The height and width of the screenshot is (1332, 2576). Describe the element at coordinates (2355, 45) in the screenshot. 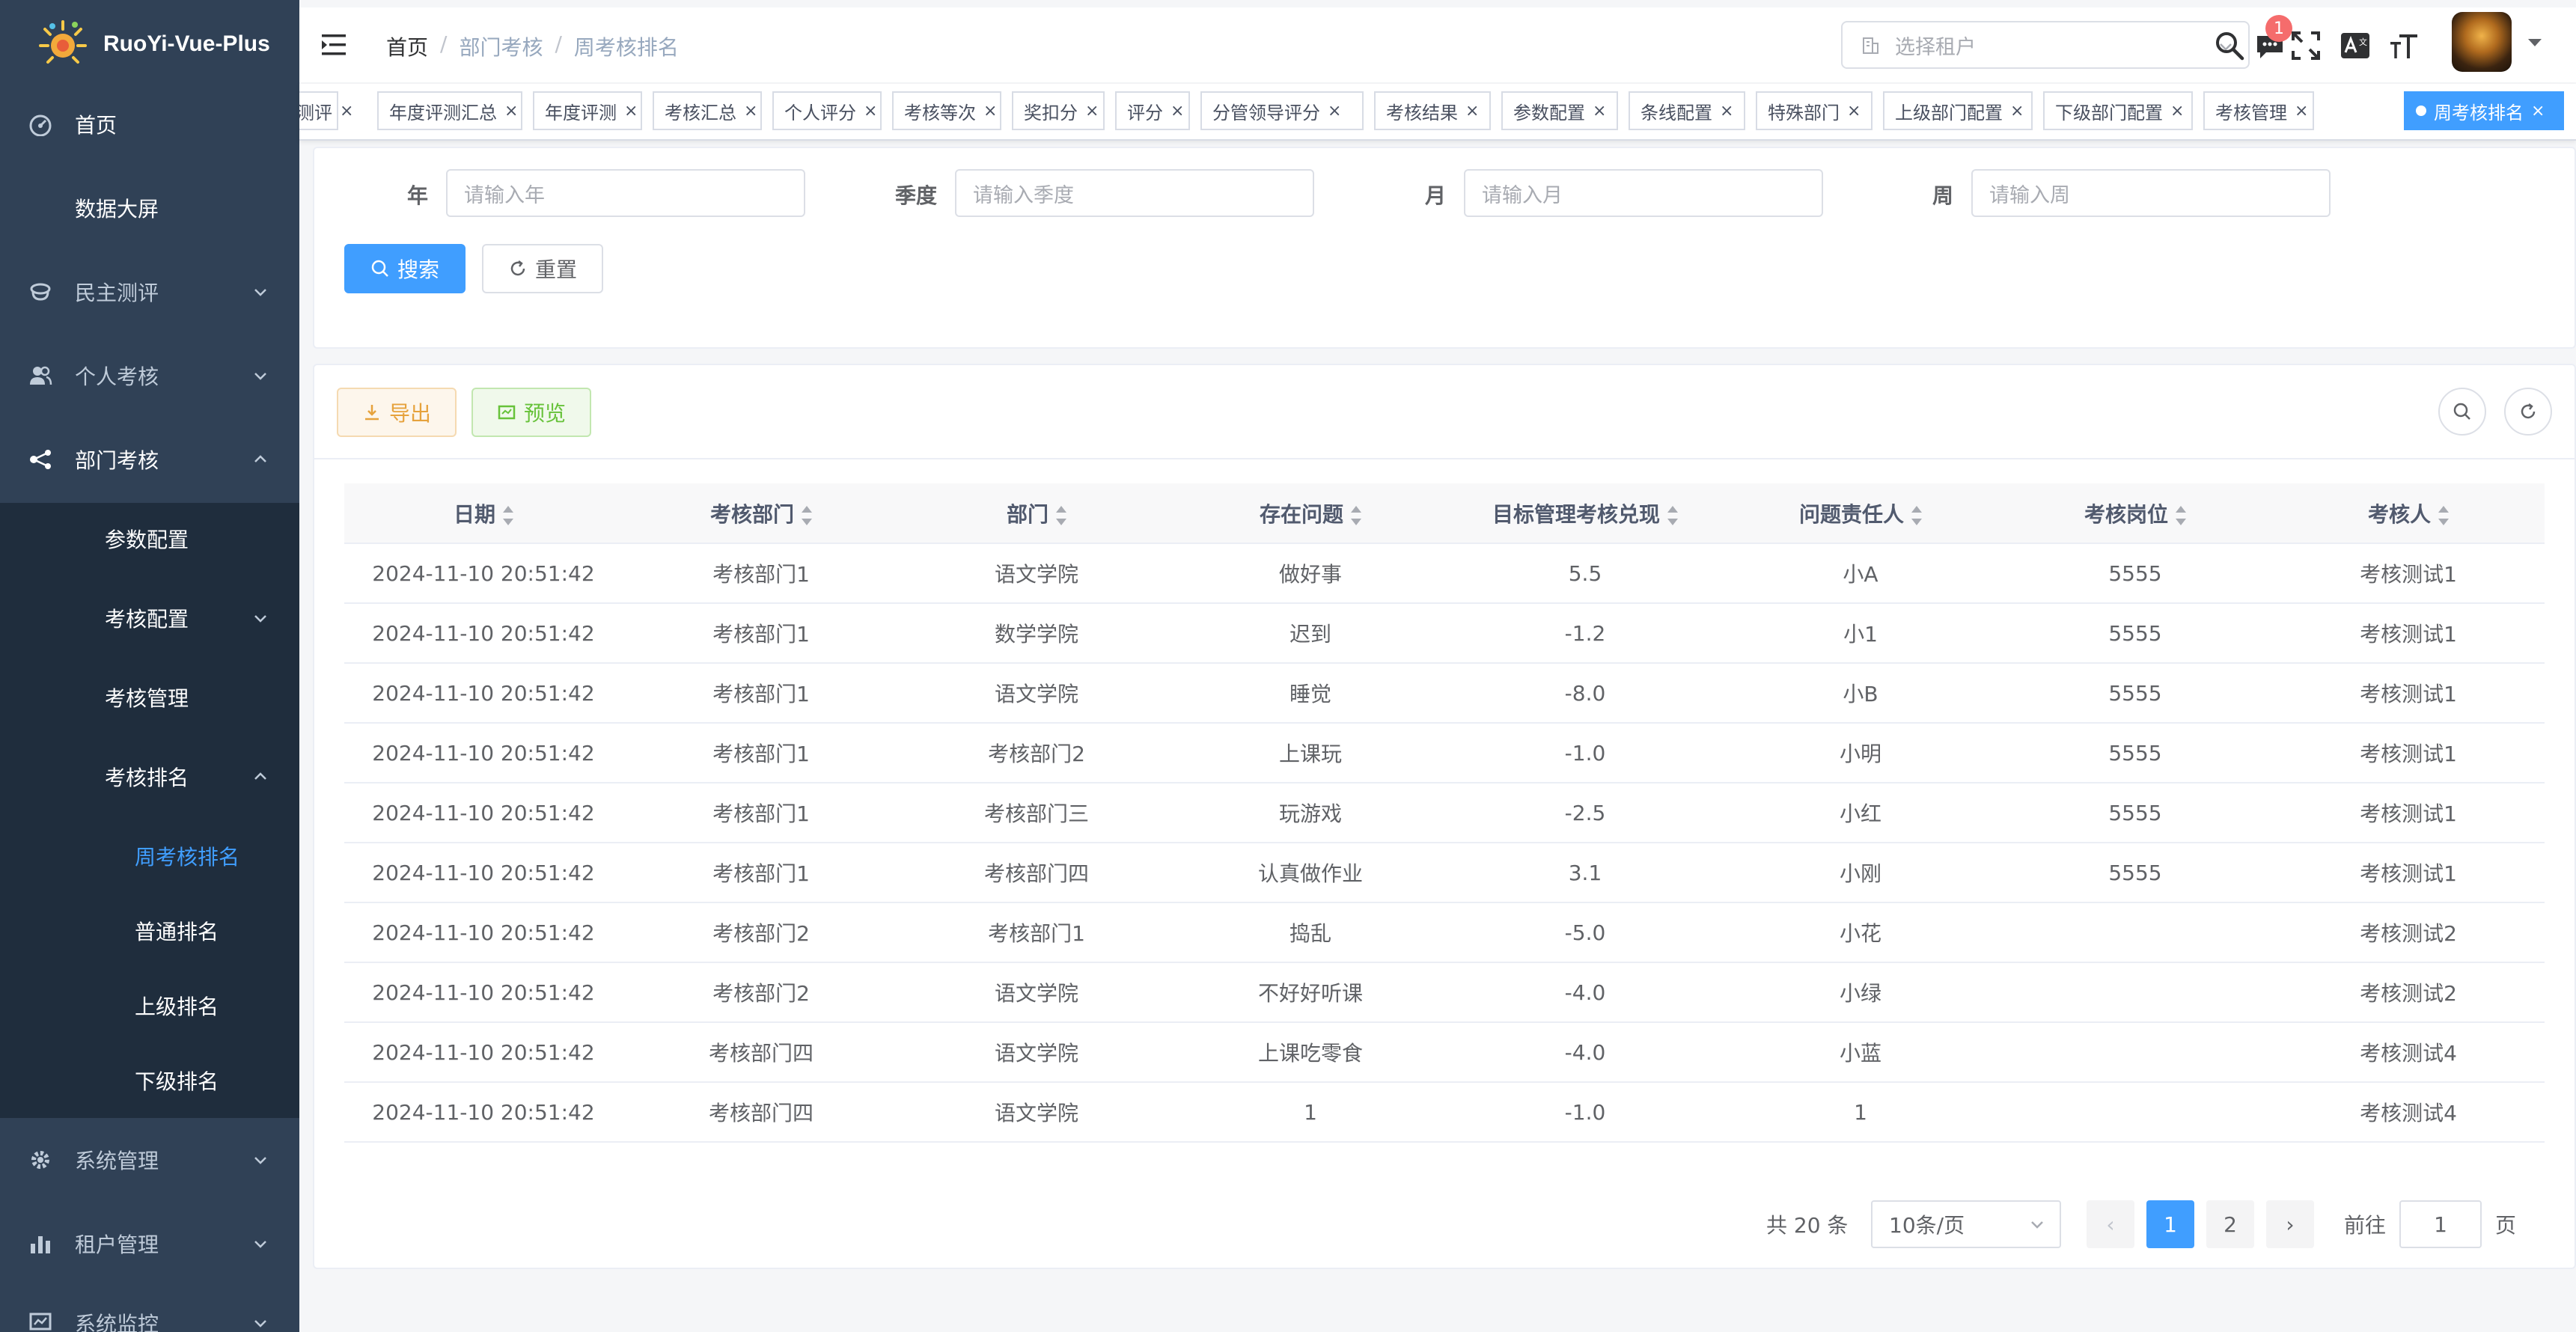

I see `language-icon: 文` at that location.